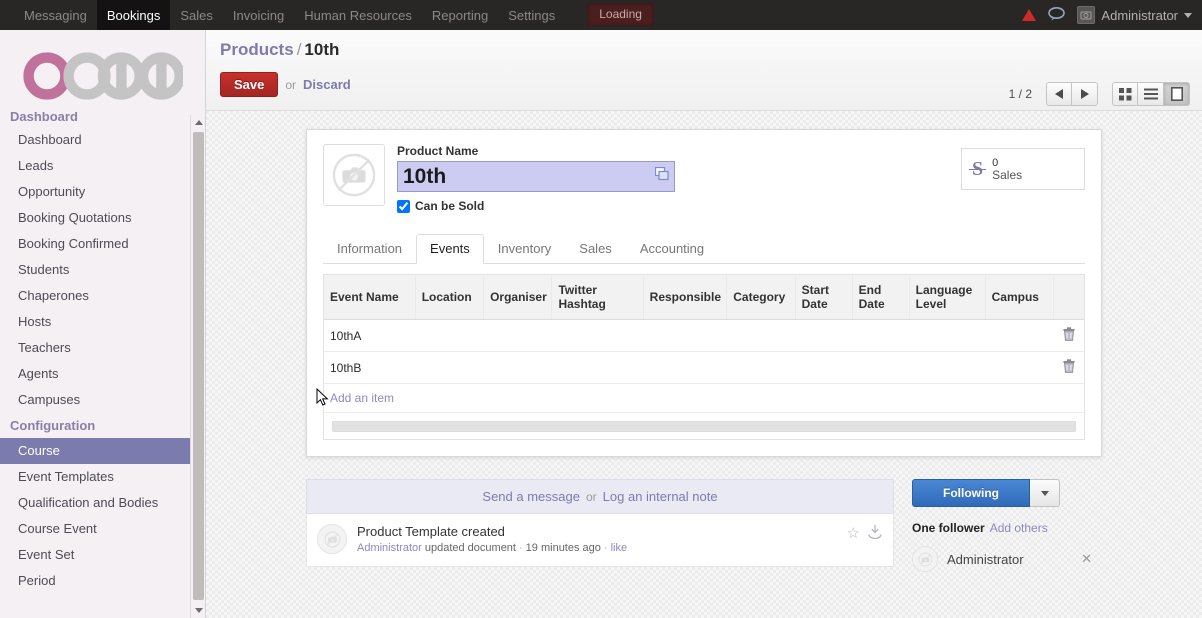 This screenshot has height=618, width=1202. I want to click on warning-triangle-icon, so click(1029, 15).